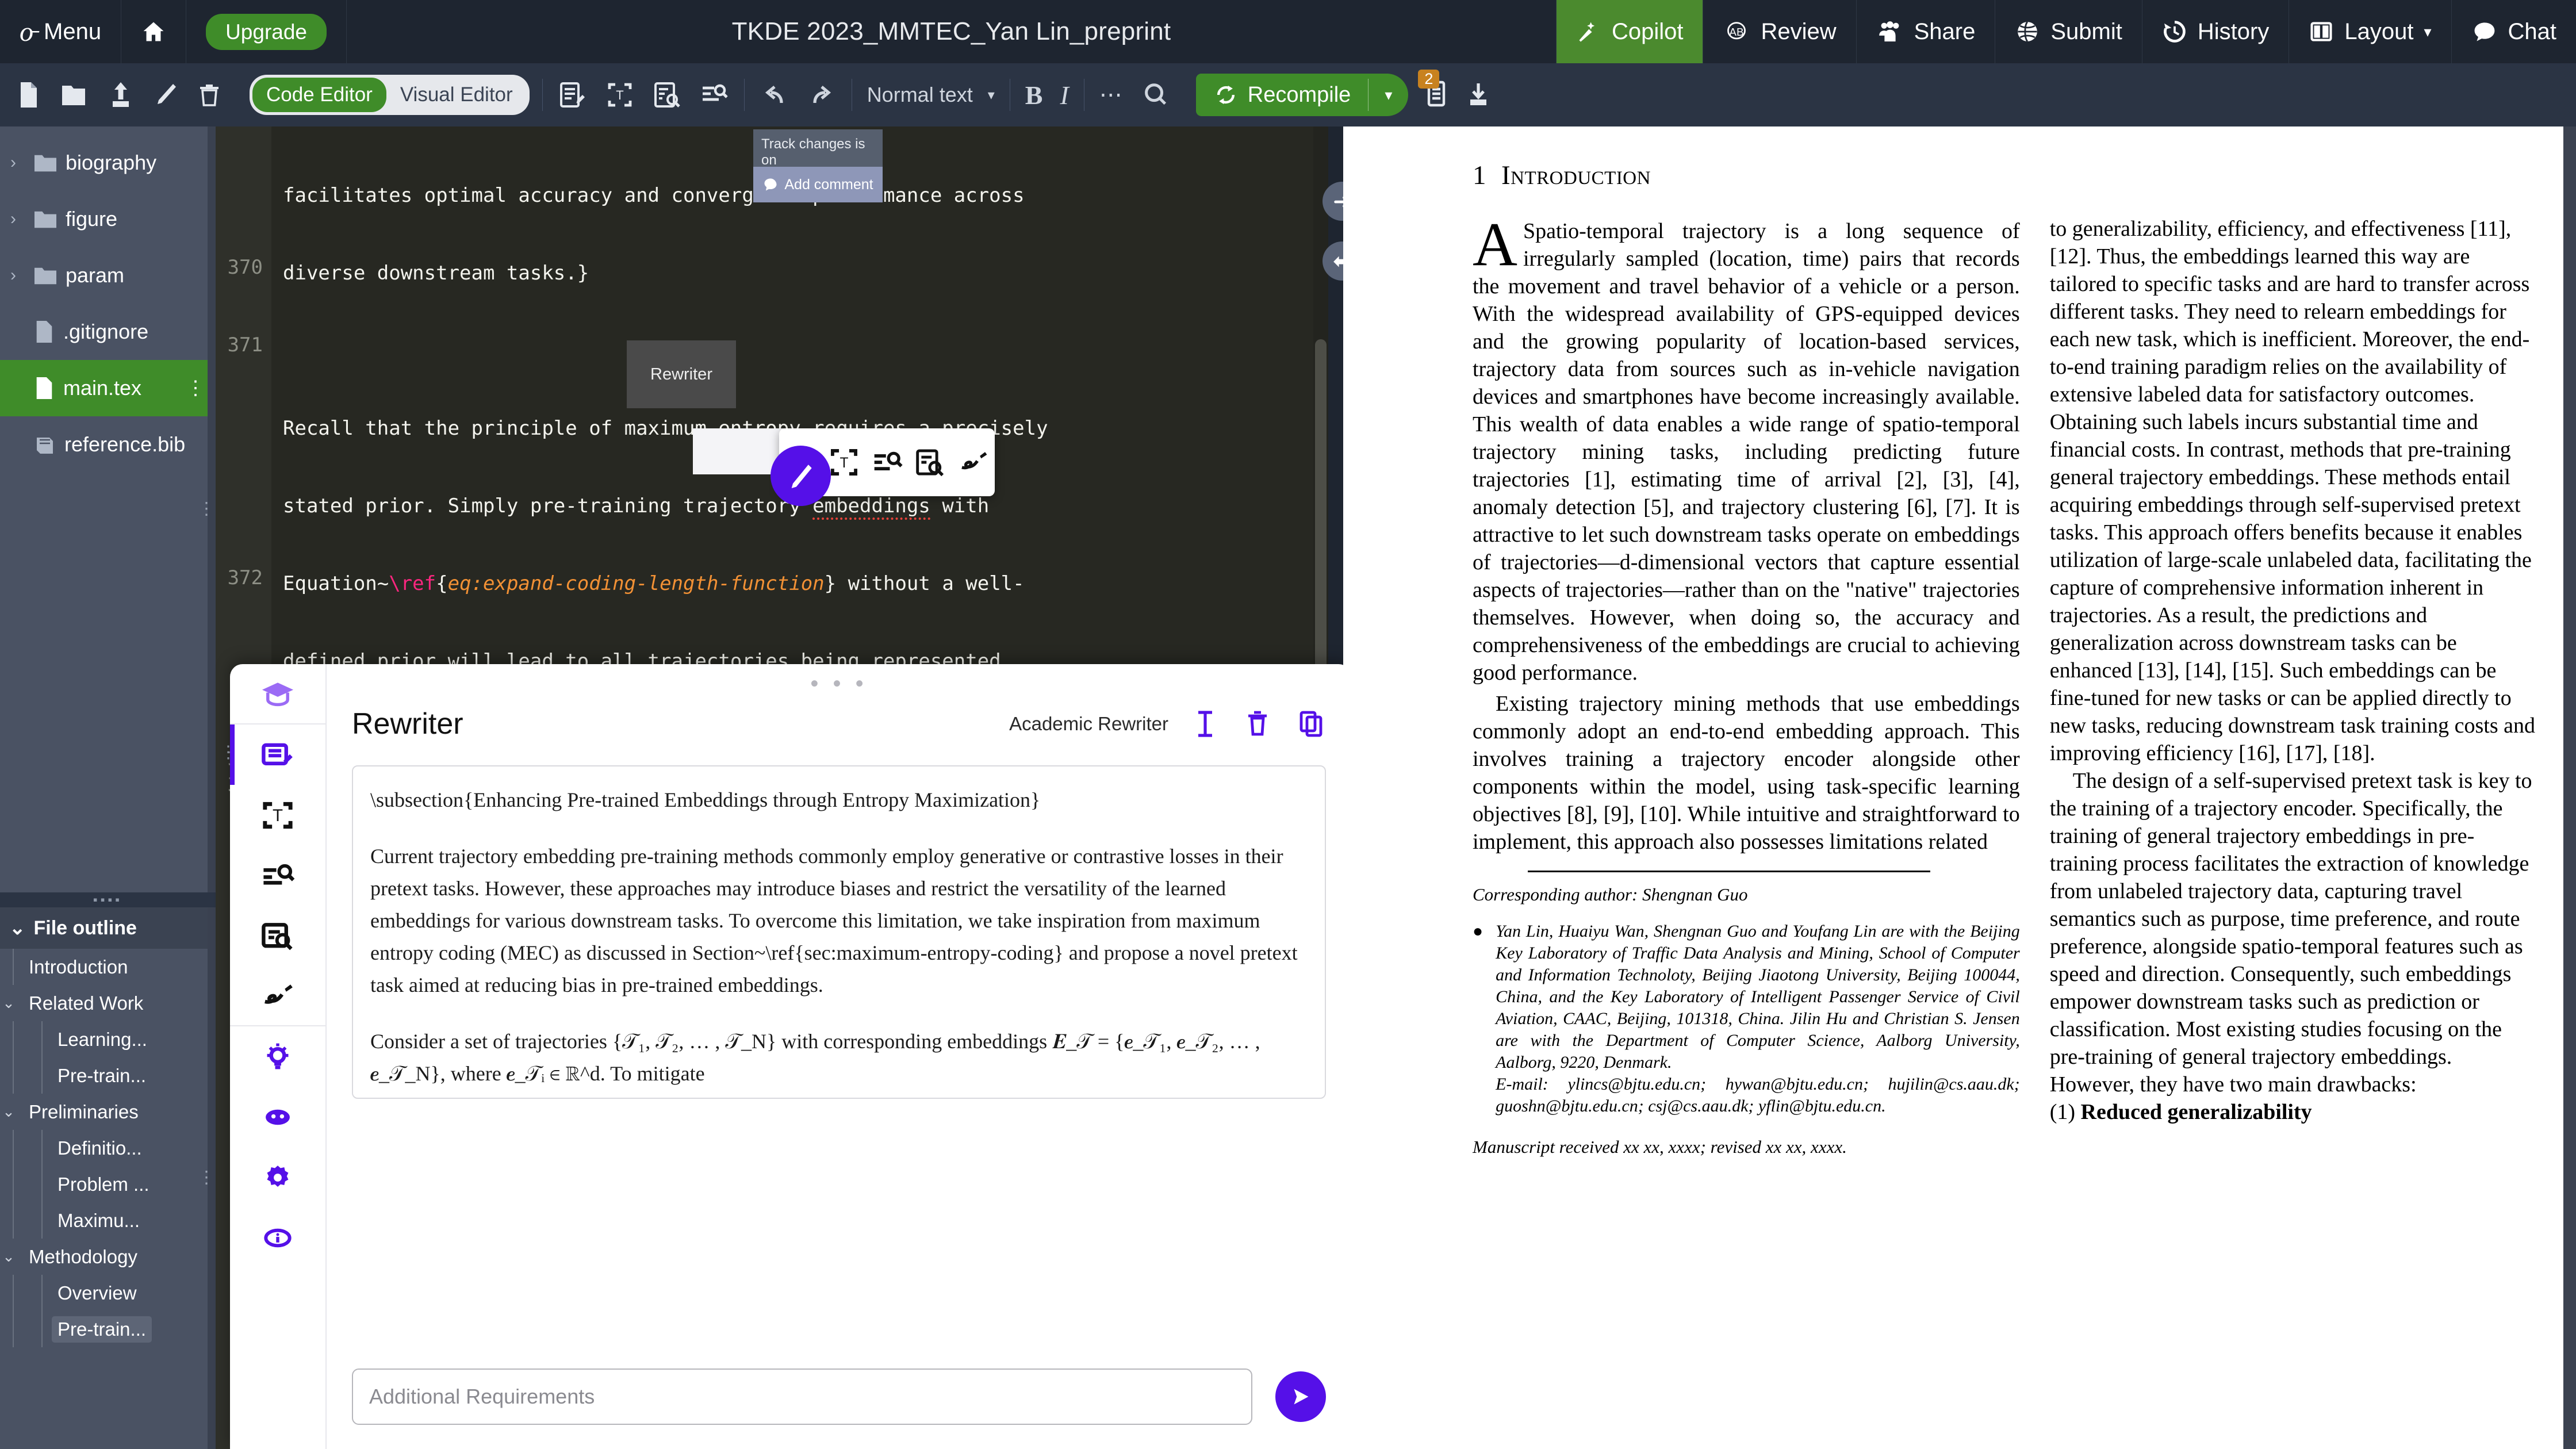 This screenshot has height=1449, width=2576. What do you see at coordinates (1321, 523) in the screenshot?
I see `editor-scroll-thumb` at bounding box center [1321, 523].